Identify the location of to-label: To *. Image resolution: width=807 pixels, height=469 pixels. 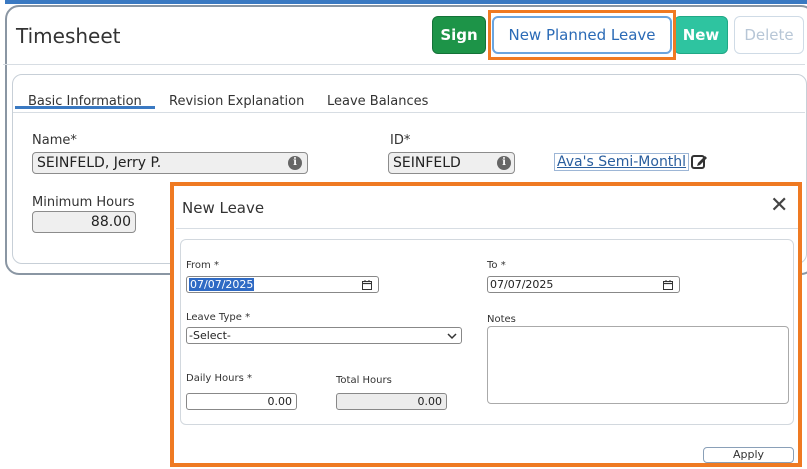
(496, 265).